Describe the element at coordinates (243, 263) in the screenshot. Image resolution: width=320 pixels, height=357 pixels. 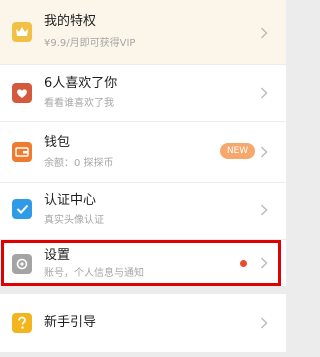
I see `notification-dot` at that location.